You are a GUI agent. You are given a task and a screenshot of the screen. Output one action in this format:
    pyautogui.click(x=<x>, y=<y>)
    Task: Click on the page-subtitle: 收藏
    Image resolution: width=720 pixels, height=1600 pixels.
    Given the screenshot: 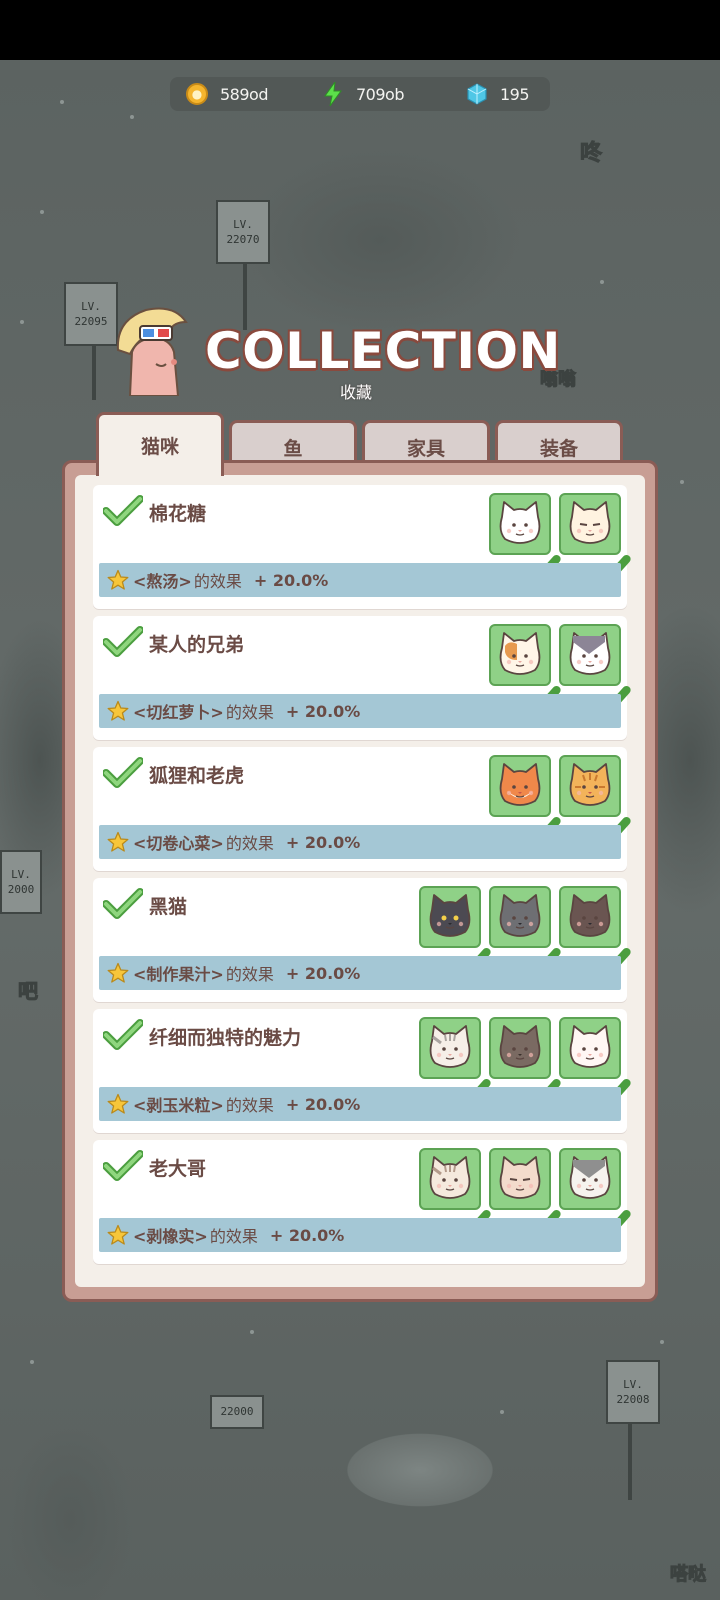 What is the action you would take?
    pyautogui.click(x=356, y=392)
    